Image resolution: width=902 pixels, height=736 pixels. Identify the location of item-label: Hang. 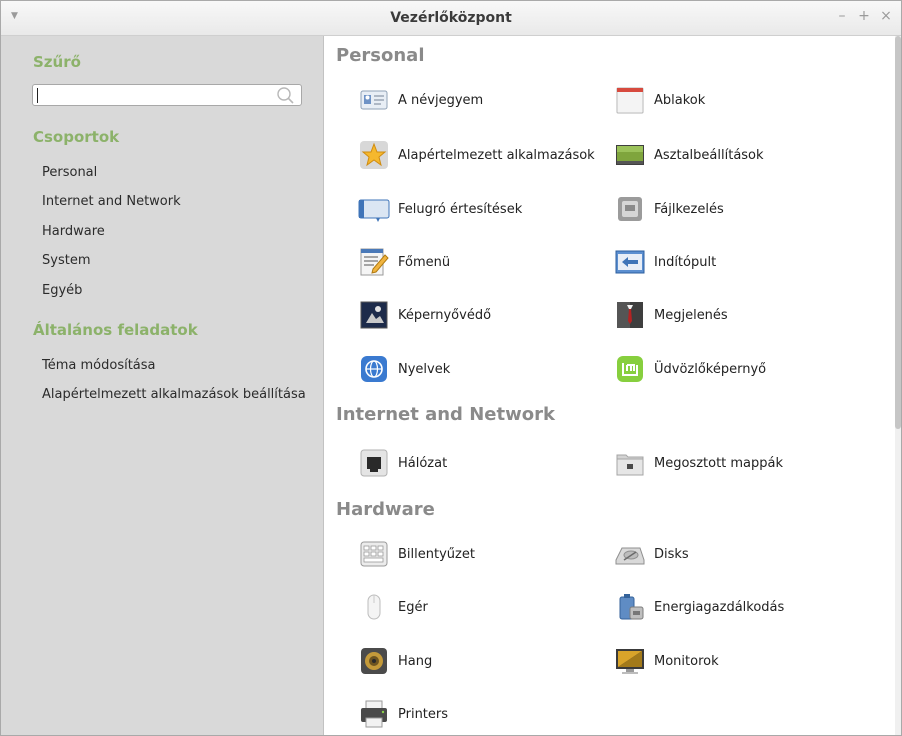
(415, 661).